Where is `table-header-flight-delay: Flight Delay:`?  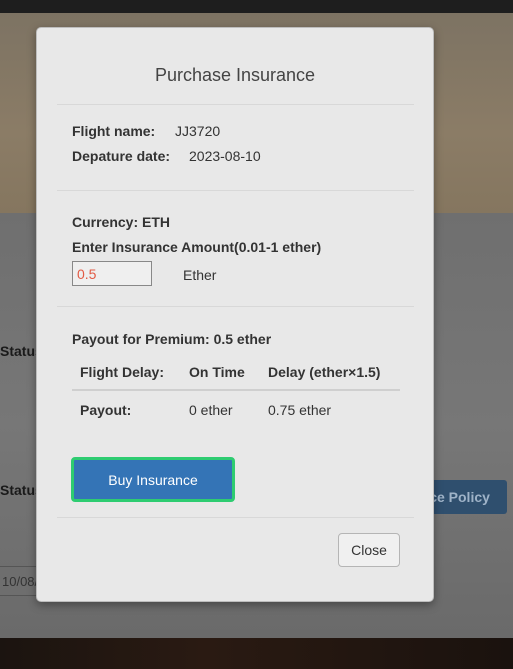
table-header-flight-delay: Flight Delay: is located at coordinates (122, 372).